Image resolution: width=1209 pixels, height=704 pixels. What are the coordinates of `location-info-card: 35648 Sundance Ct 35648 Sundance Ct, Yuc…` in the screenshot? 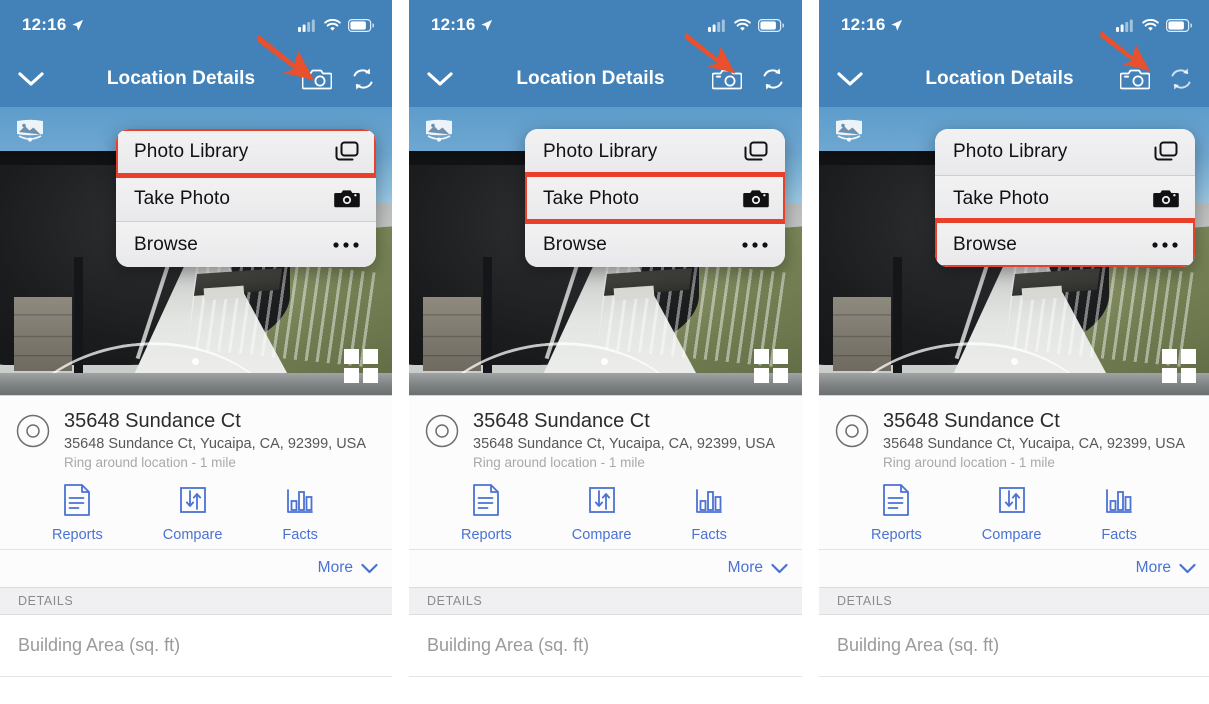 It's located at (196, 491).